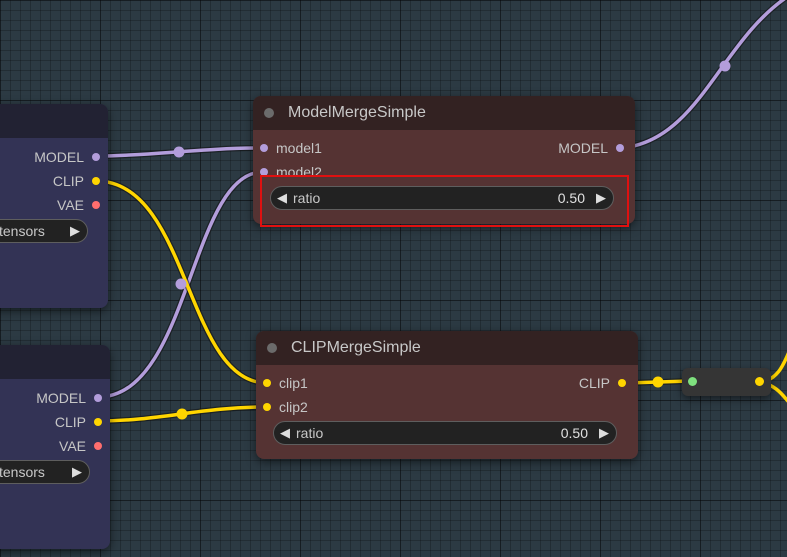 This screenshot has height=557, width=787. I want to click on input-slot-model2: model2, so click(291, 172).